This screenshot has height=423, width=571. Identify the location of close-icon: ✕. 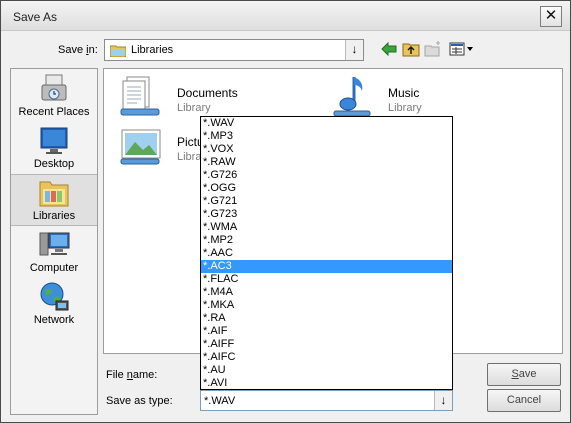
(551, 15).